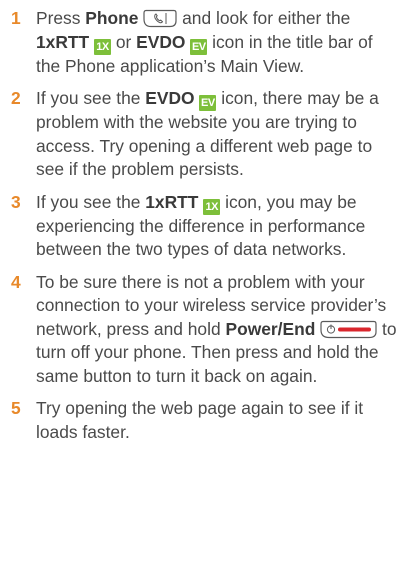 Image resolution: width=412 pixels, height=586 pixels. Describe the element at coordinates (348, 329) in the screenshot. I see `power-end-key-icon` at that location.